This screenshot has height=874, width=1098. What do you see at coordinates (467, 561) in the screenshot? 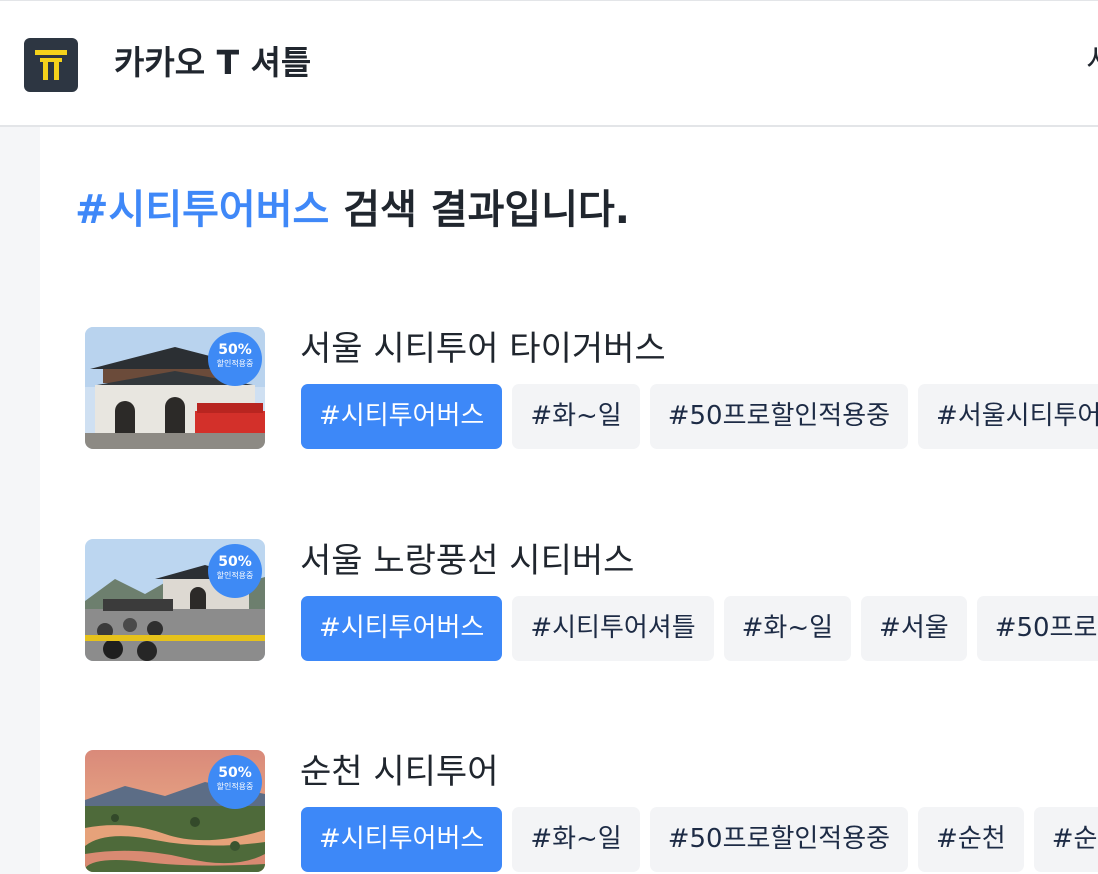
I see `result-title: 서울 노랑풍선 시티버스` at bounding box center [467, 561].